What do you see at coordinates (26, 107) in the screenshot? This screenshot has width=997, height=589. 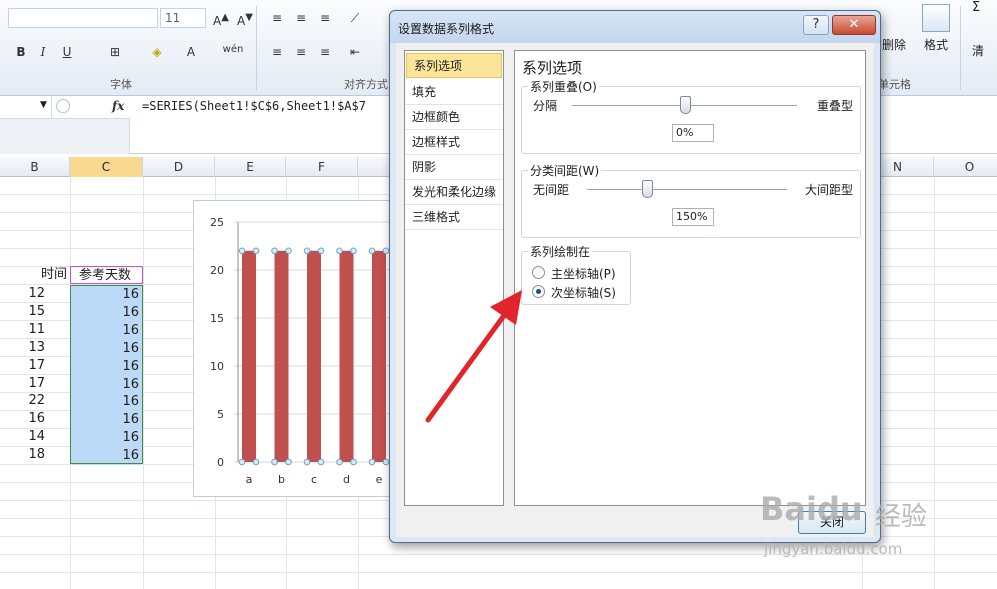 I see `name-box: ▼` at bounding box center [26, 107].